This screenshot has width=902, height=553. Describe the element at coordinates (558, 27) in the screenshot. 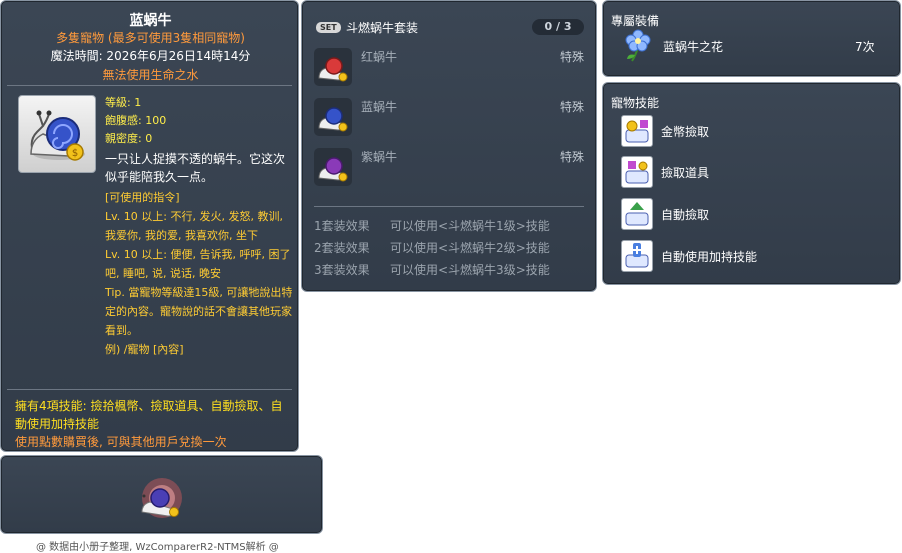

I see `set-count: 0 / 3` at that location.